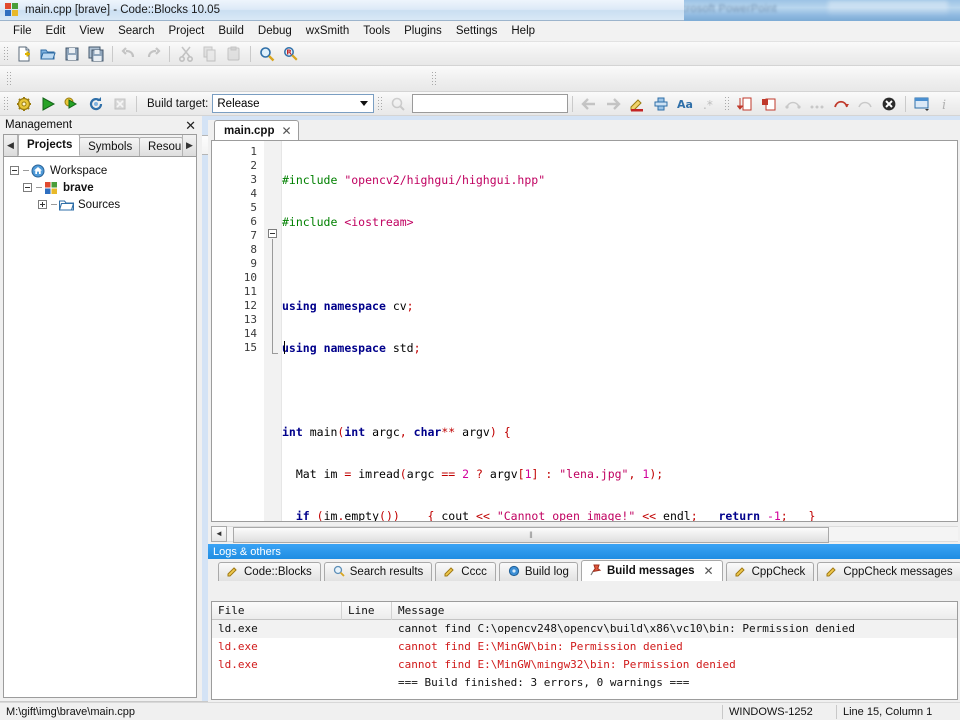  Describe the element at coordinates (531, 534) in the screenshot. I see `scroll-thumb: ‖` at that location.